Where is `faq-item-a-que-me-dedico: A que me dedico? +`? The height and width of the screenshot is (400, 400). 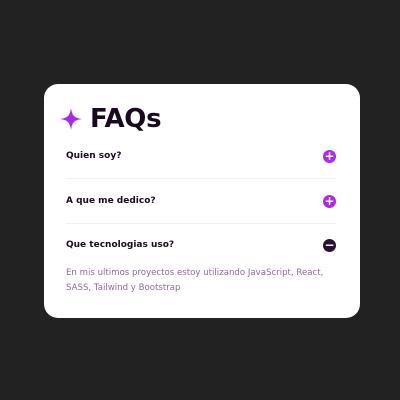
faq-item-a-que-me-dedico: A que me dedico? + is located at coordinates (201, 201).